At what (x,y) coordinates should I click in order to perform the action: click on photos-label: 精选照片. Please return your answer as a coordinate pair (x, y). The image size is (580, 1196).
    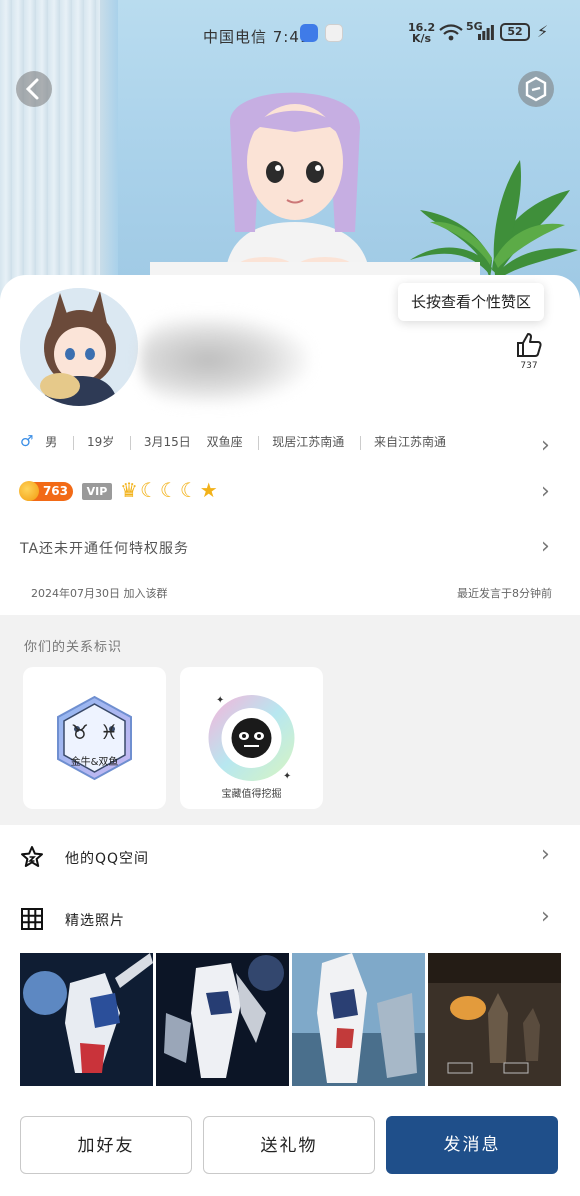
    Looking at the image, I should click on (95, 921).